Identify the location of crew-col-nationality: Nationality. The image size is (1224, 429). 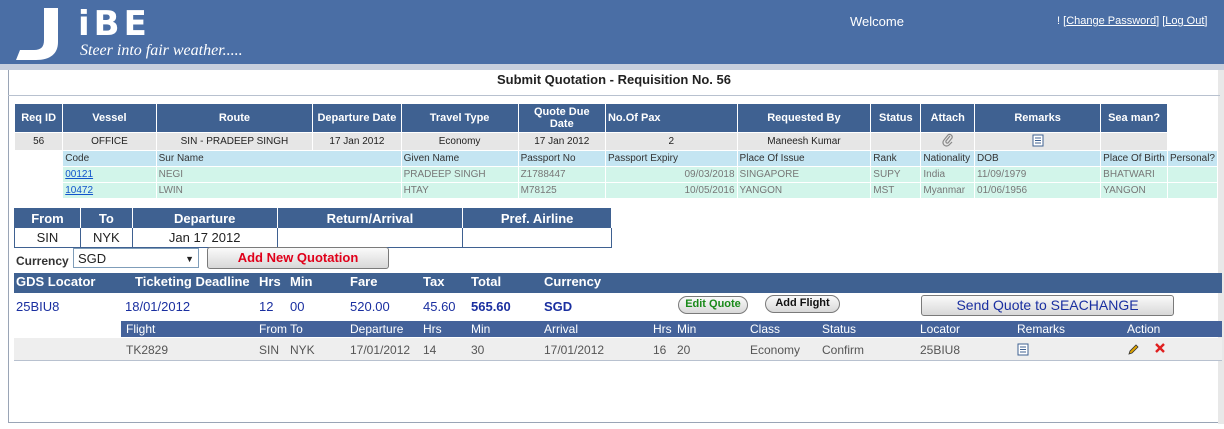
(948, 158).